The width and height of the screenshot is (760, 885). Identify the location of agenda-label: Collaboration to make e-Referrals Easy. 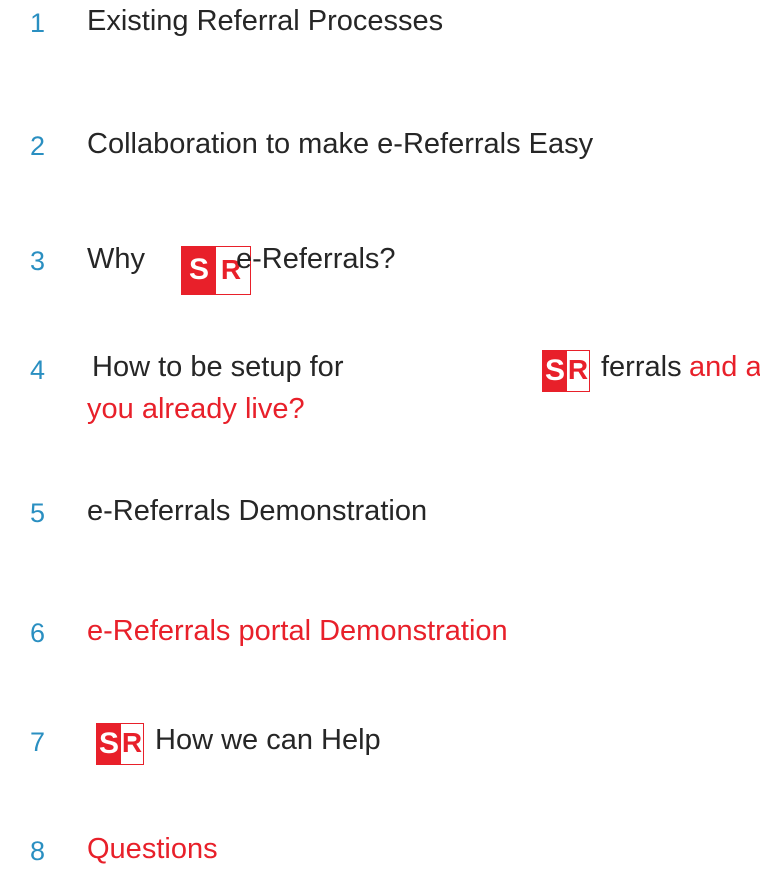
(340, 144).